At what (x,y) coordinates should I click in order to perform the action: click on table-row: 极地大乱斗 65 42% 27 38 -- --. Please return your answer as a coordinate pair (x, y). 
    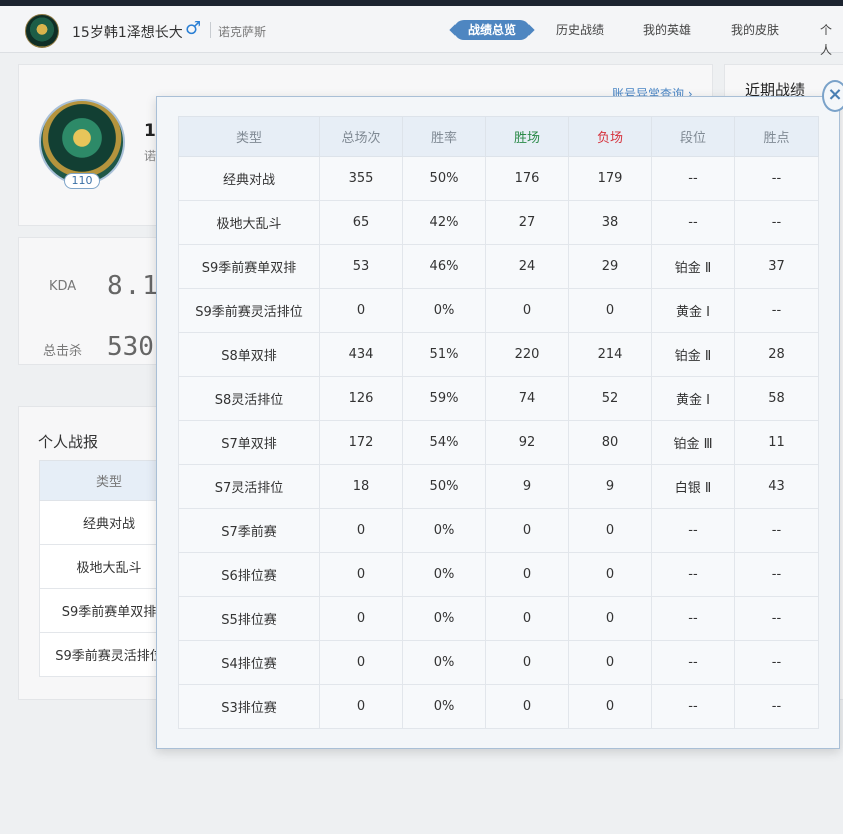
    Looking at the image, I should click on (498, 222).